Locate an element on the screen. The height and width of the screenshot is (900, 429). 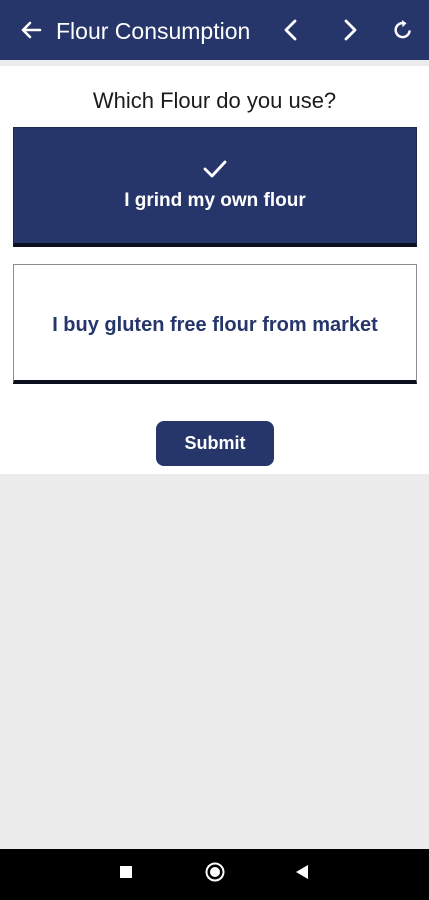
submit-button: Submit is located at coordinates (215, 443).